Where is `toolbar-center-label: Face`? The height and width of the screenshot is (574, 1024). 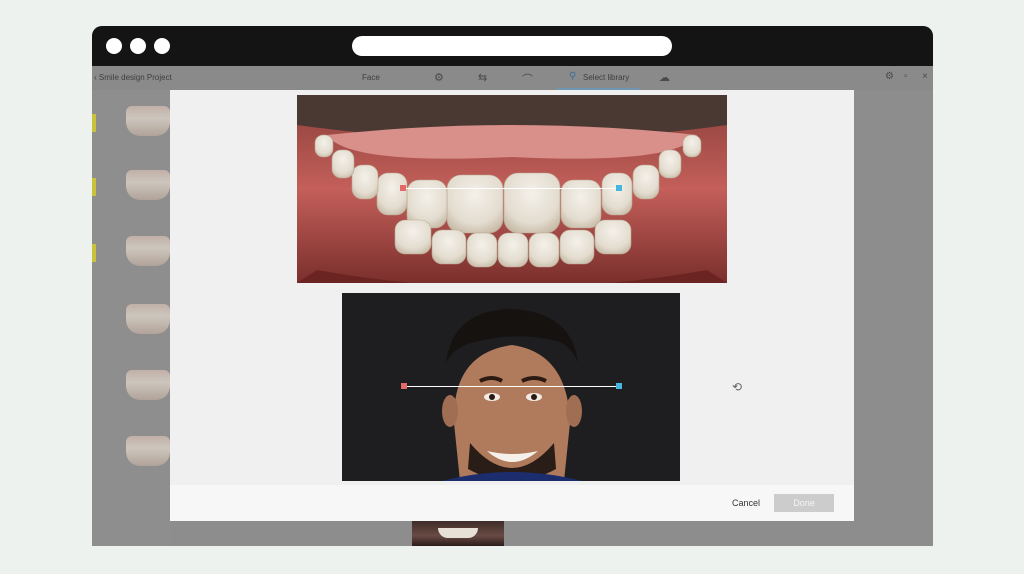
toolbar-center-label: Face is located at coordinates (371, 77).